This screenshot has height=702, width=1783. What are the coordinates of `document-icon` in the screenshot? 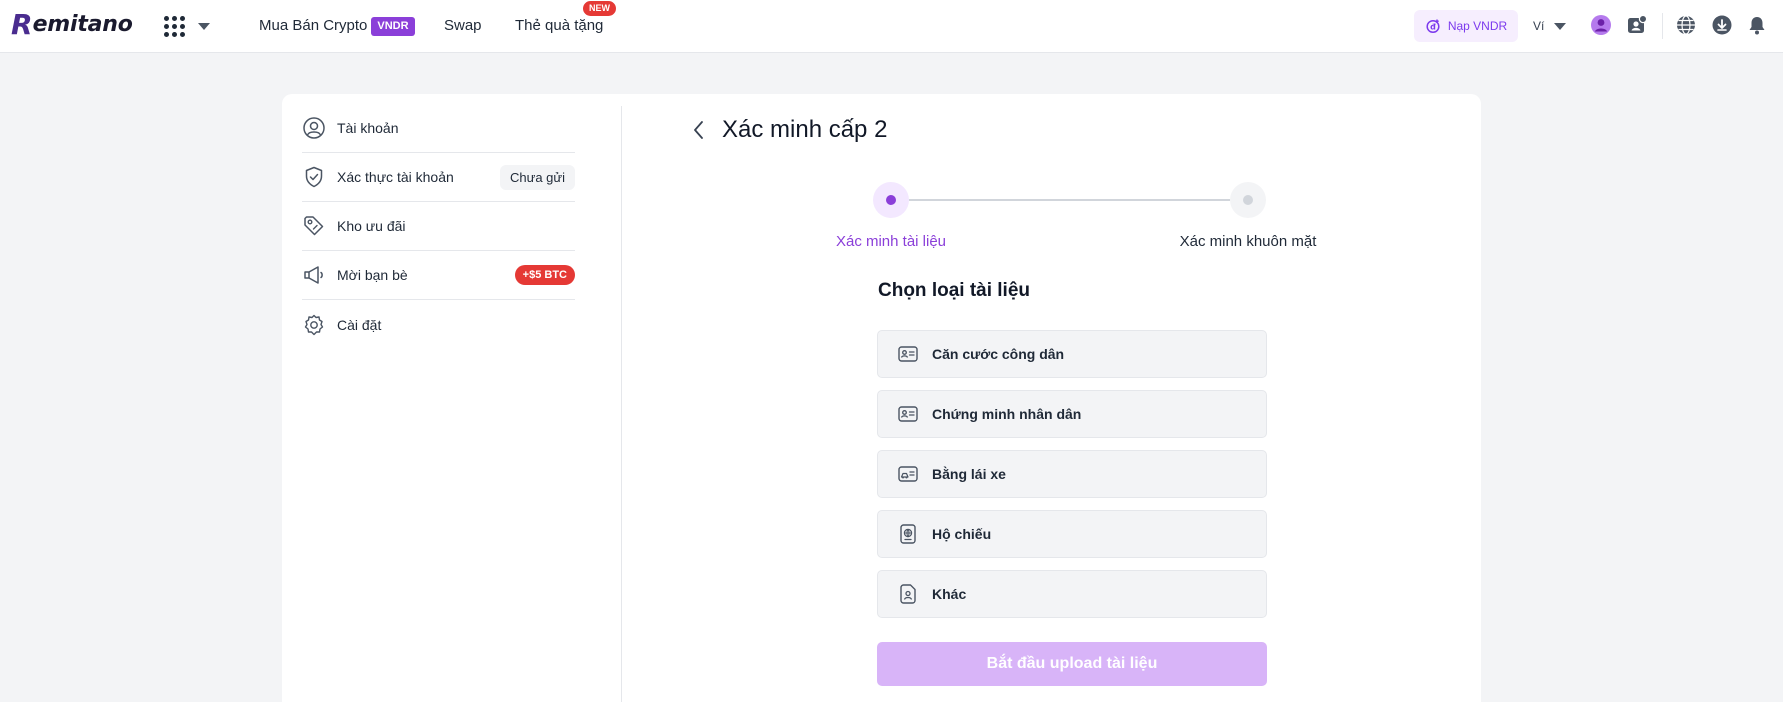 It's located at (908, 594).